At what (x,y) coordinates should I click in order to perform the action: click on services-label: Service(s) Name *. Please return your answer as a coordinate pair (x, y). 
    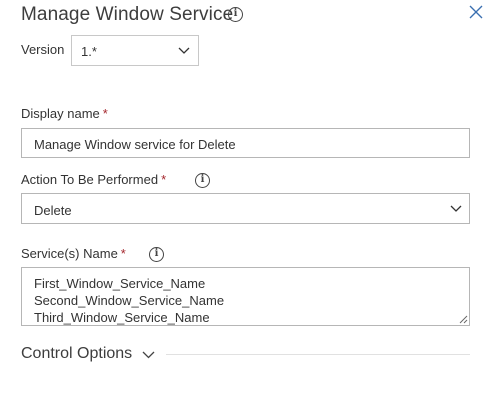
    Looking at the image, I should click on (73, 253).